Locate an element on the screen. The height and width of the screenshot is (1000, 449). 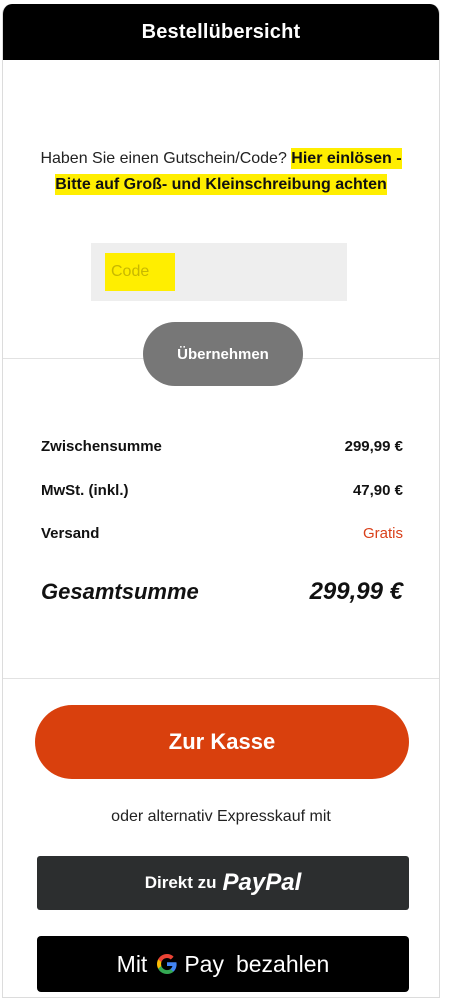
subtotal-row: Zwischensumme 299,99 € is located at coordinates (222, 446).